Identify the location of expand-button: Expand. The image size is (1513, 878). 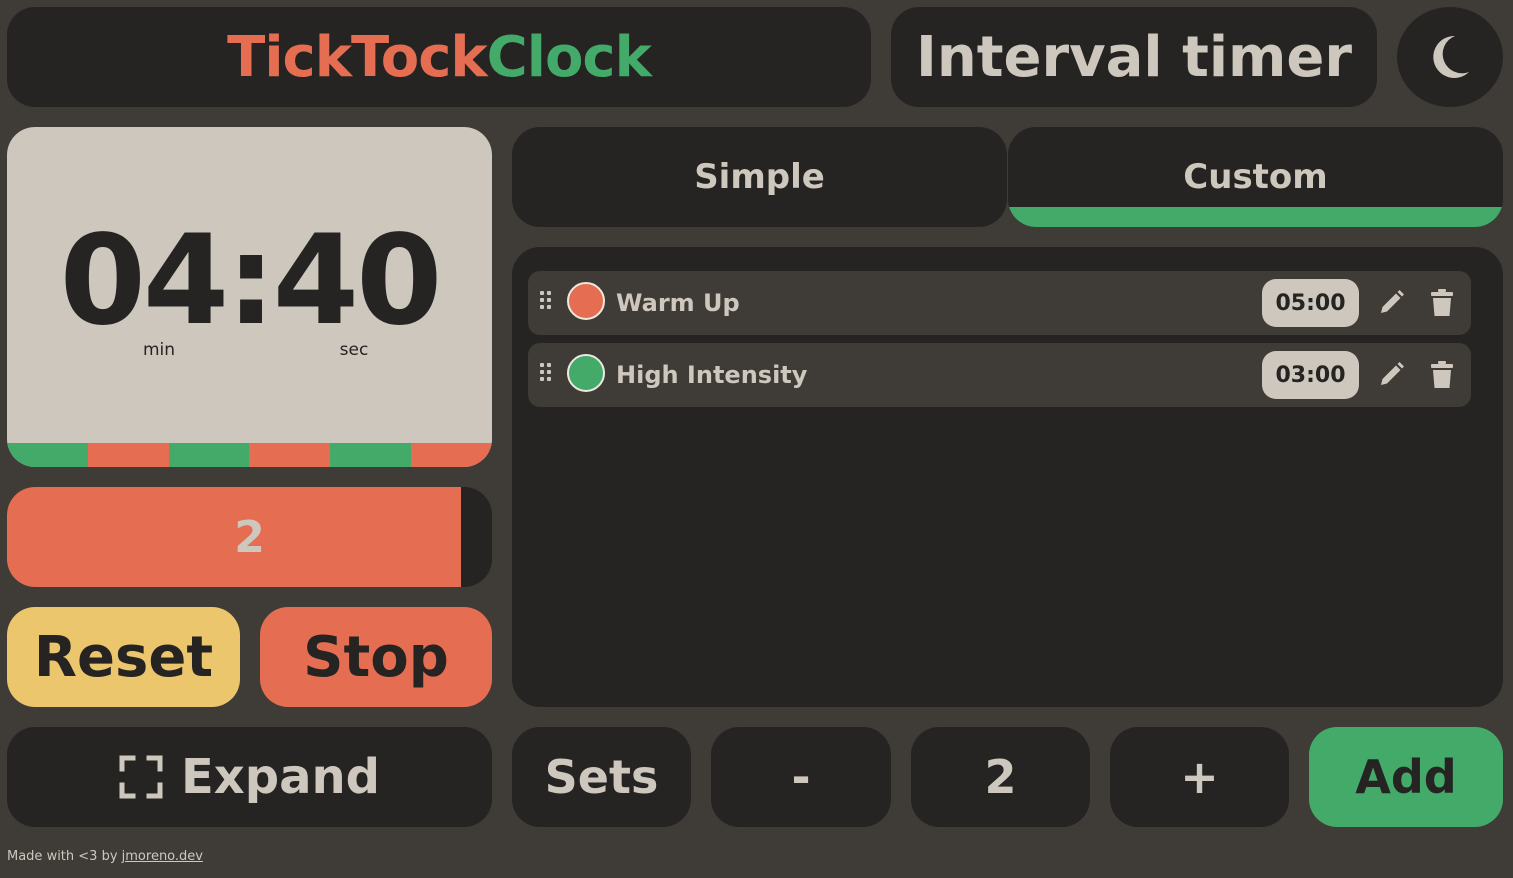
(249, 777).